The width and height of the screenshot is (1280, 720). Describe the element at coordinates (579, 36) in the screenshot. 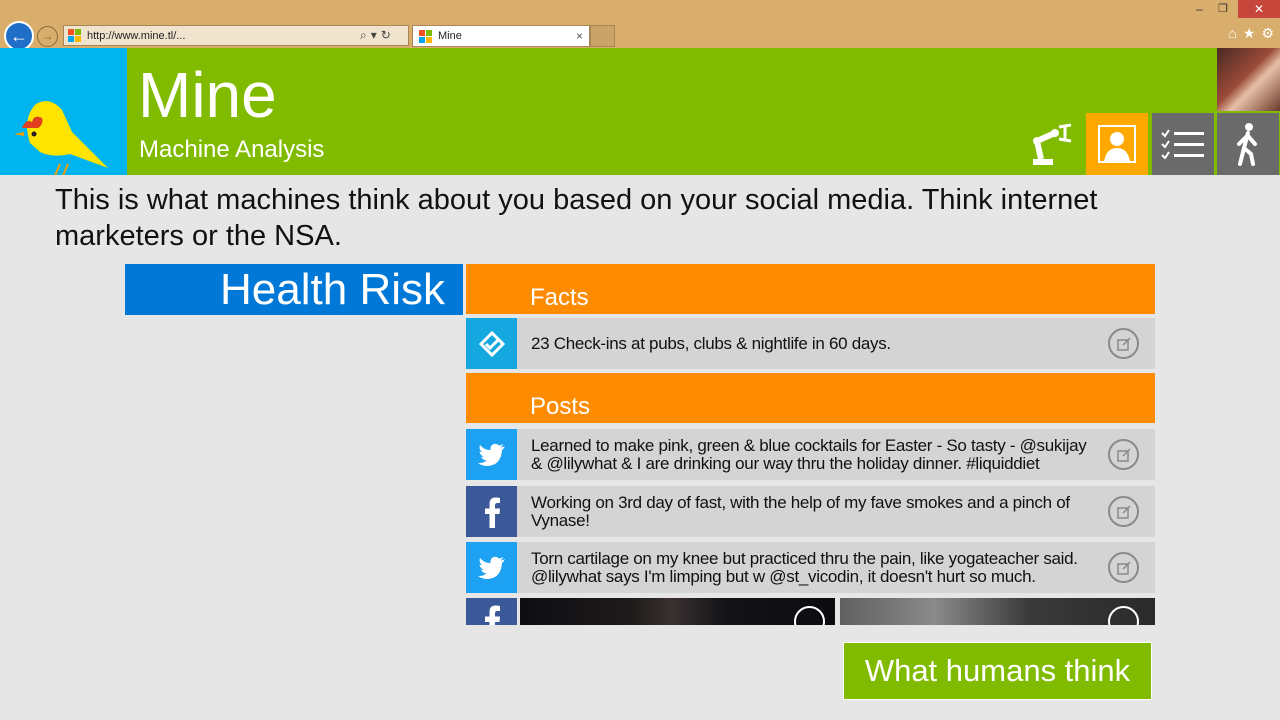

I see `tab-close-icon: ×` at that location.